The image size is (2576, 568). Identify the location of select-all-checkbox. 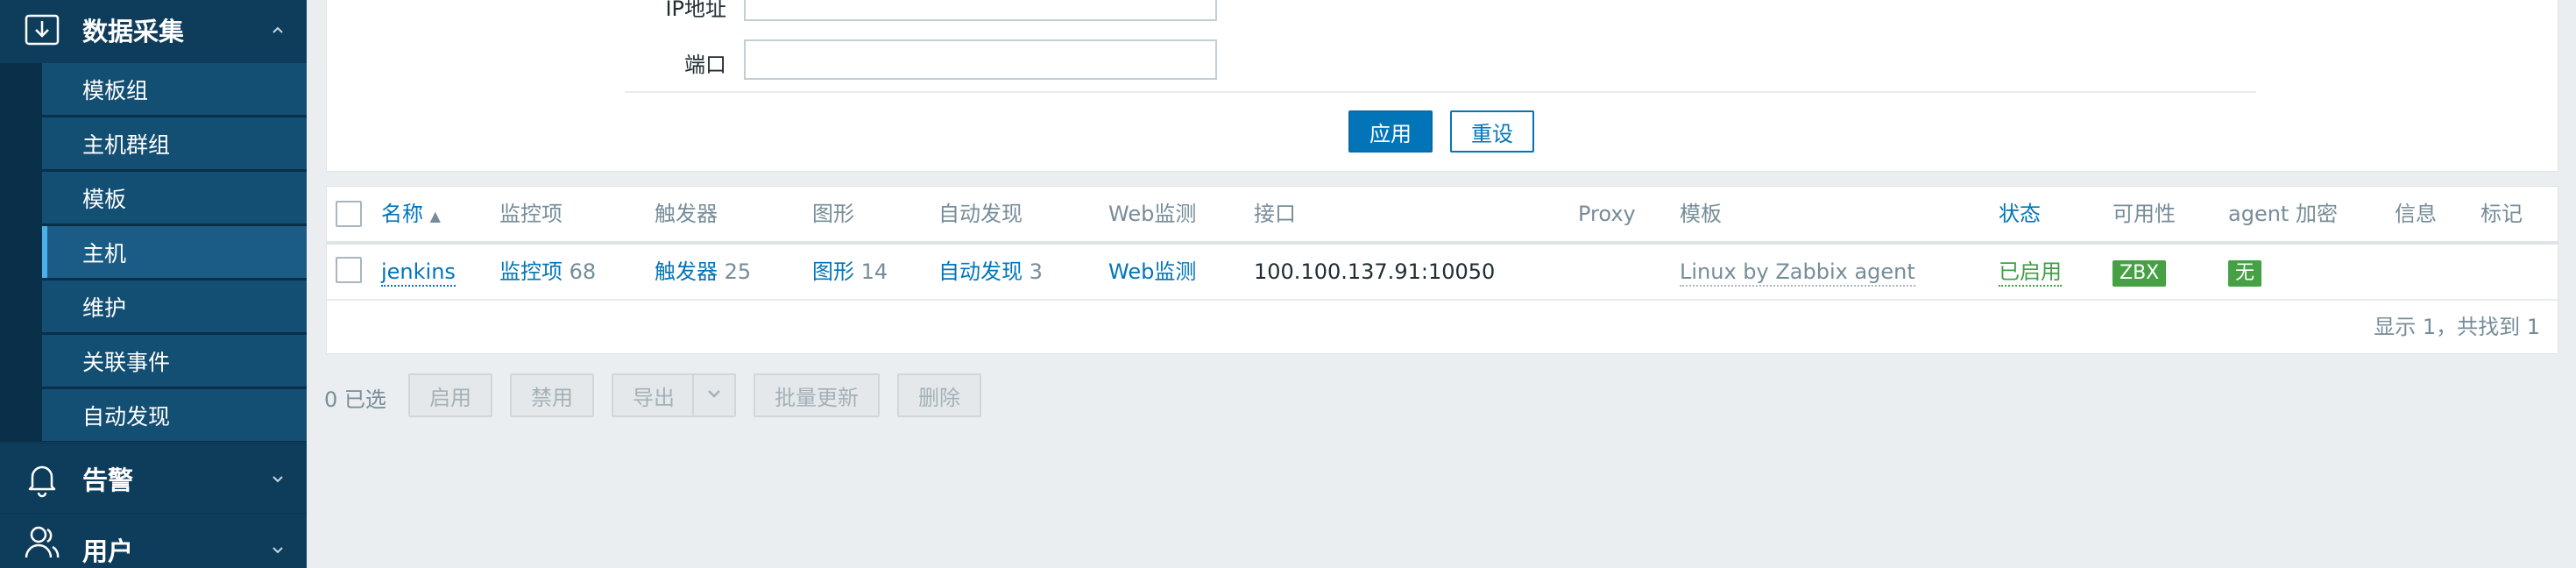
(349, 214).